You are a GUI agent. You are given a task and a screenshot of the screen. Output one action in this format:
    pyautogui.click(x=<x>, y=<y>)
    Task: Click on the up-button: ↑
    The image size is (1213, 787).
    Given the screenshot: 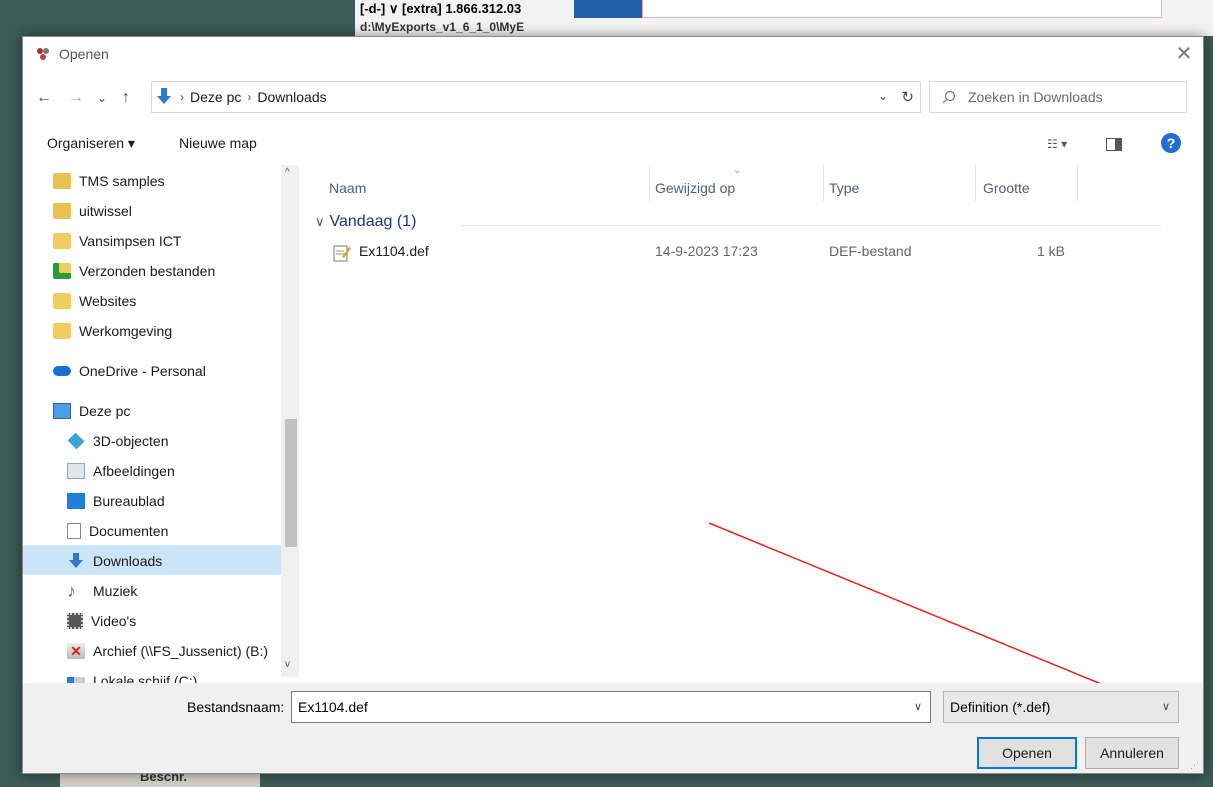 What is the action you would take?
    pyautogui.click(x=126, y=98)
    